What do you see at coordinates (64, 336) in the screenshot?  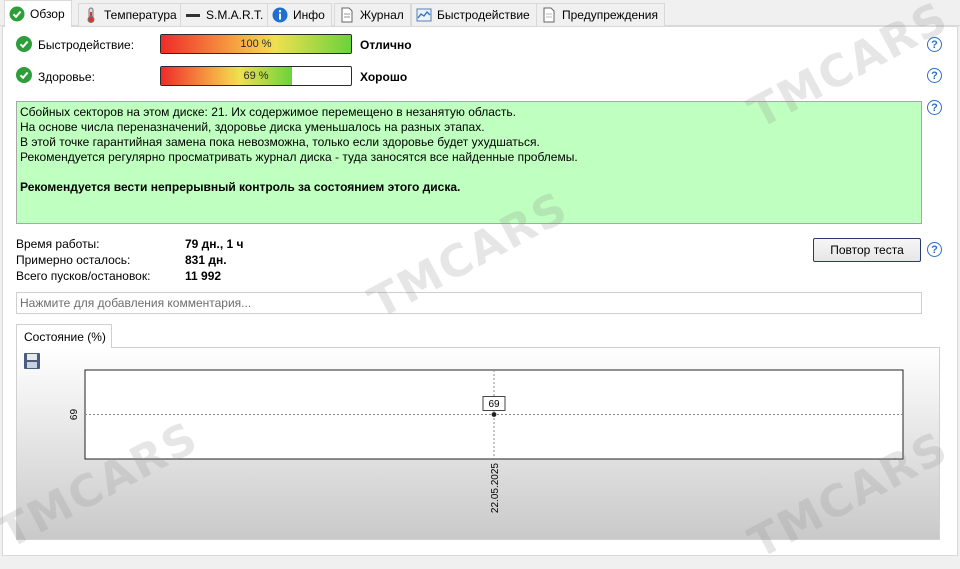 I see `tab-health-chart: Состояние (%)` at bounding box center [64, 336].